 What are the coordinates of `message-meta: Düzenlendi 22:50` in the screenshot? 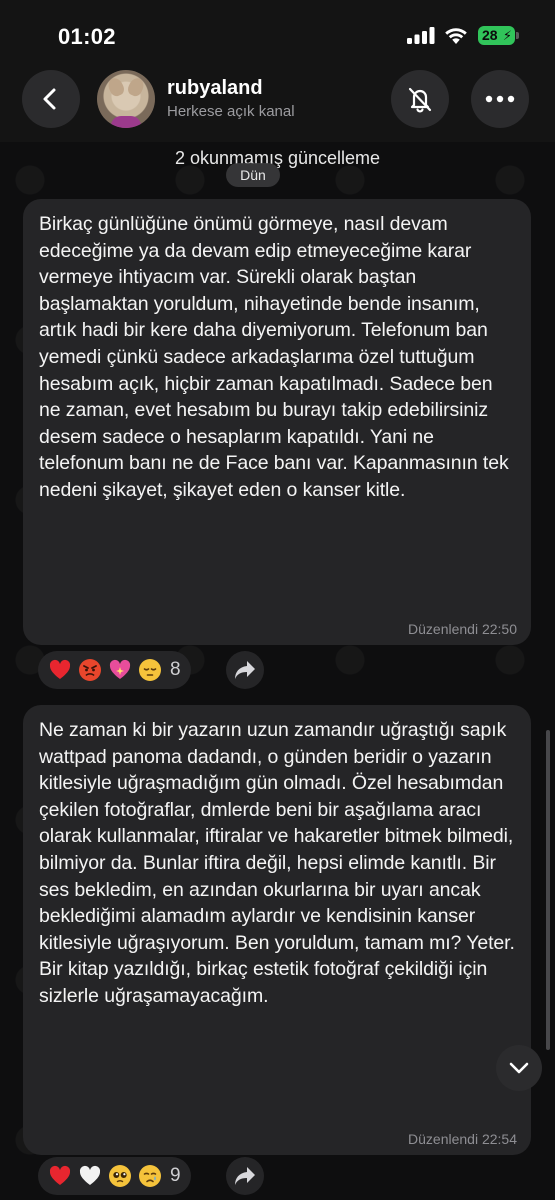 It's located at (462, 629).